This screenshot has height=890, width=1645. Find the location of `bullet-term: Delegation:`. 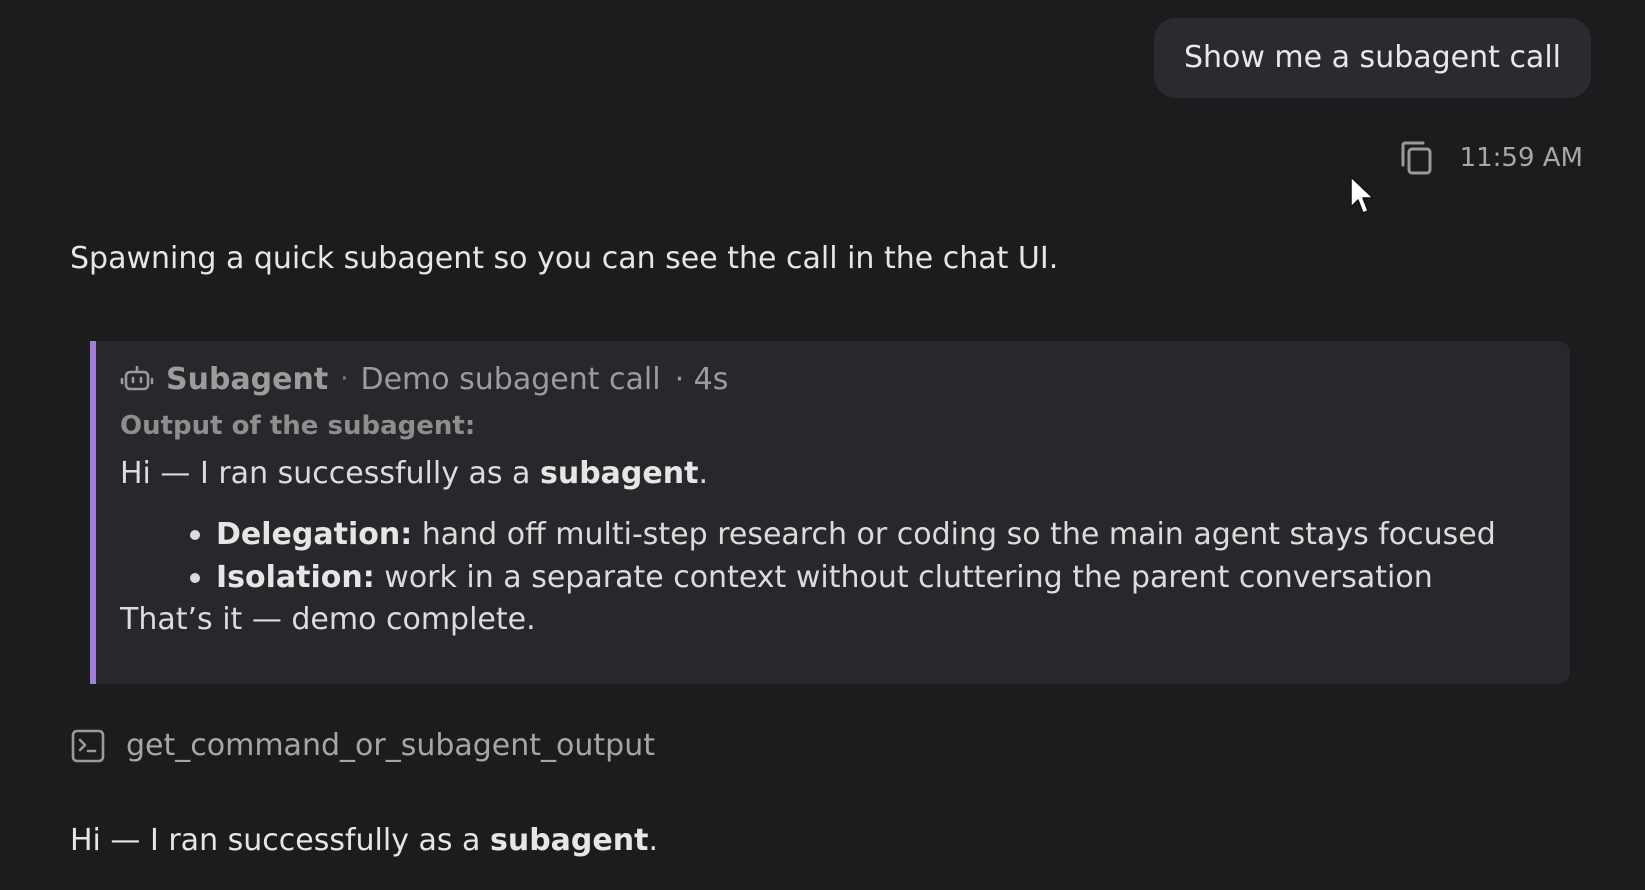

bullet-term: Delegation: is located at coordinates (314, 534).